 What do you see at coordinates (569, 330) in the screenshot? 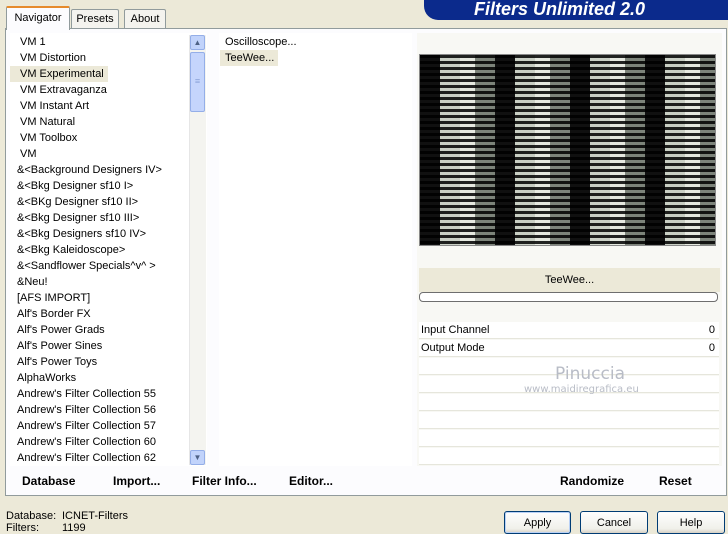
I see `param-row: Input Channel 0` at bounding box center [569, 330].